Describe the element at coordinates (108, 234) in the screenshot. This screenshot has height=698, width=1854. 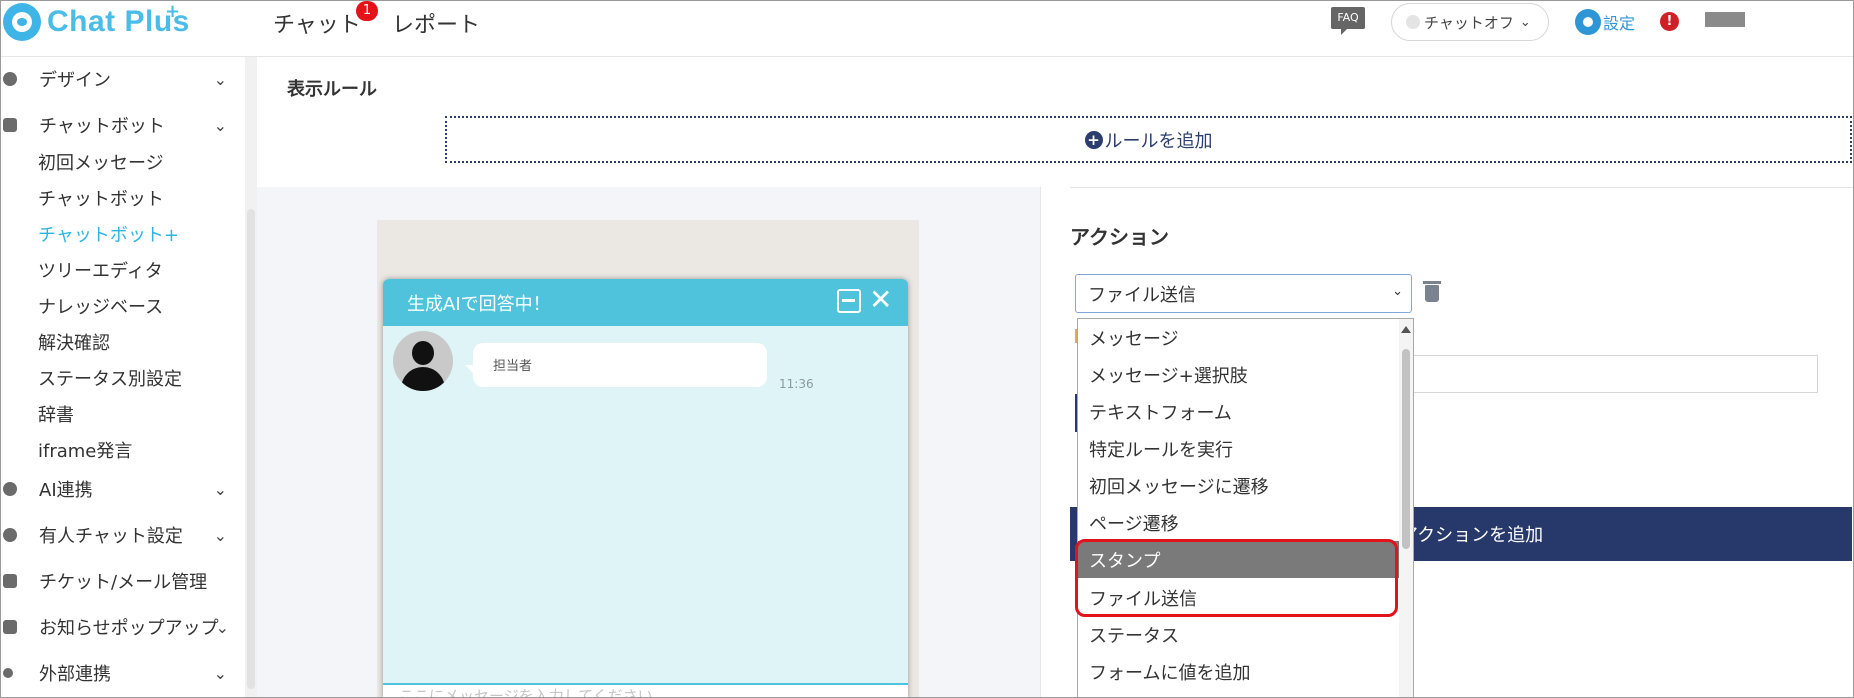
I see `sidebar-subitem-chatbot-plus: チャットボット+` at that location.